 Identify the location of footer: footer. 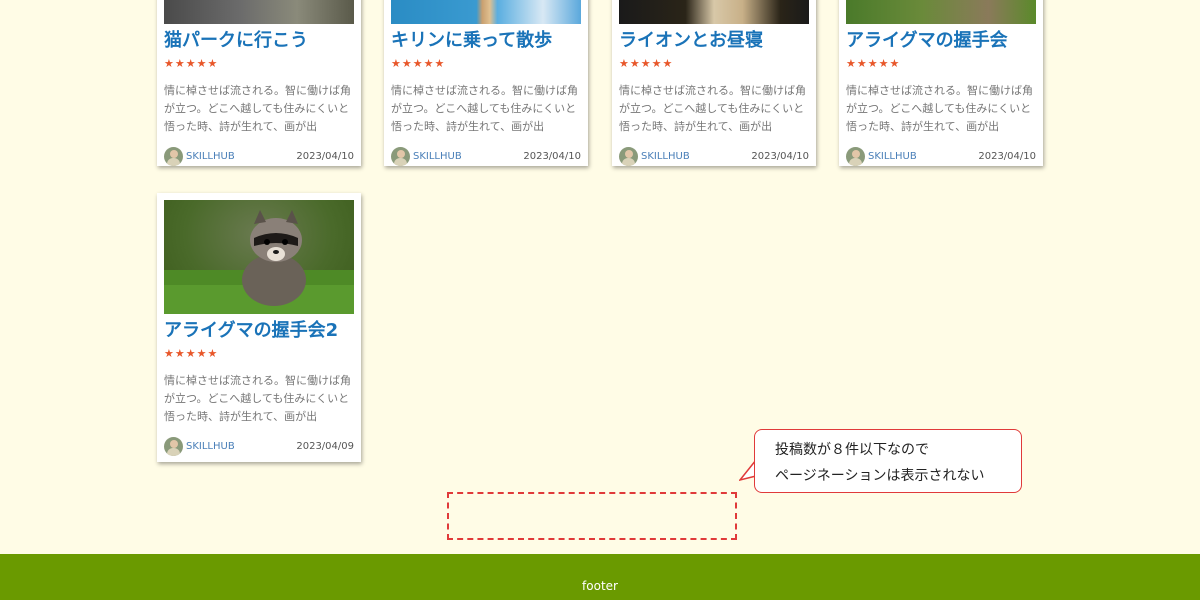
(600, 577).